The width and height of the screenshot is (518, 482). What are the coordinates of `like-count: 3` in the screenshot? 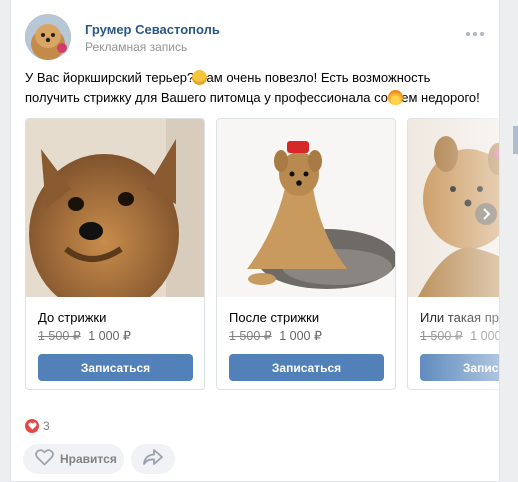 It's located at (46, 426).